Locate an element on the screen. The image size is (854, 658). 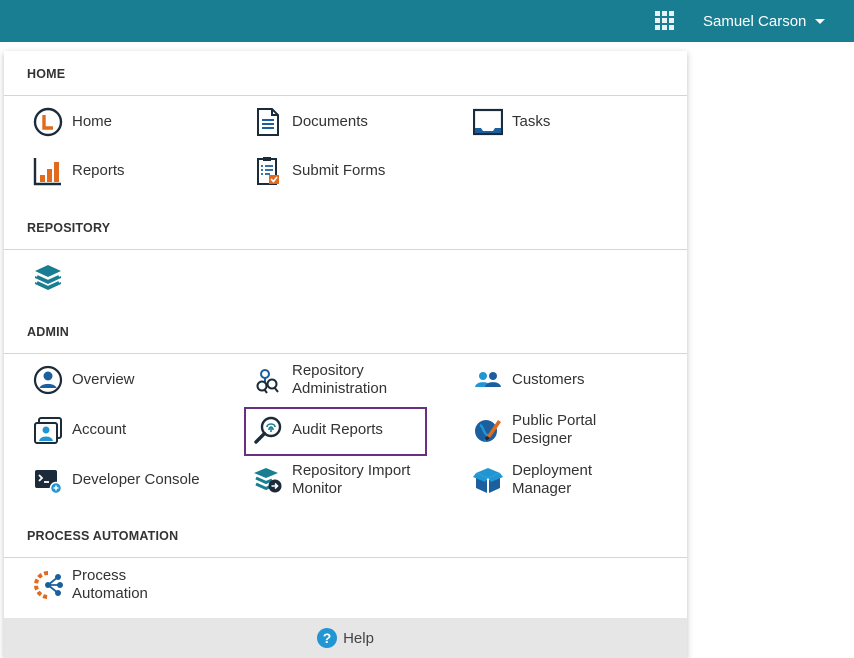
menu-item-label: Deployment Manager is located at coordinates (552, 479).